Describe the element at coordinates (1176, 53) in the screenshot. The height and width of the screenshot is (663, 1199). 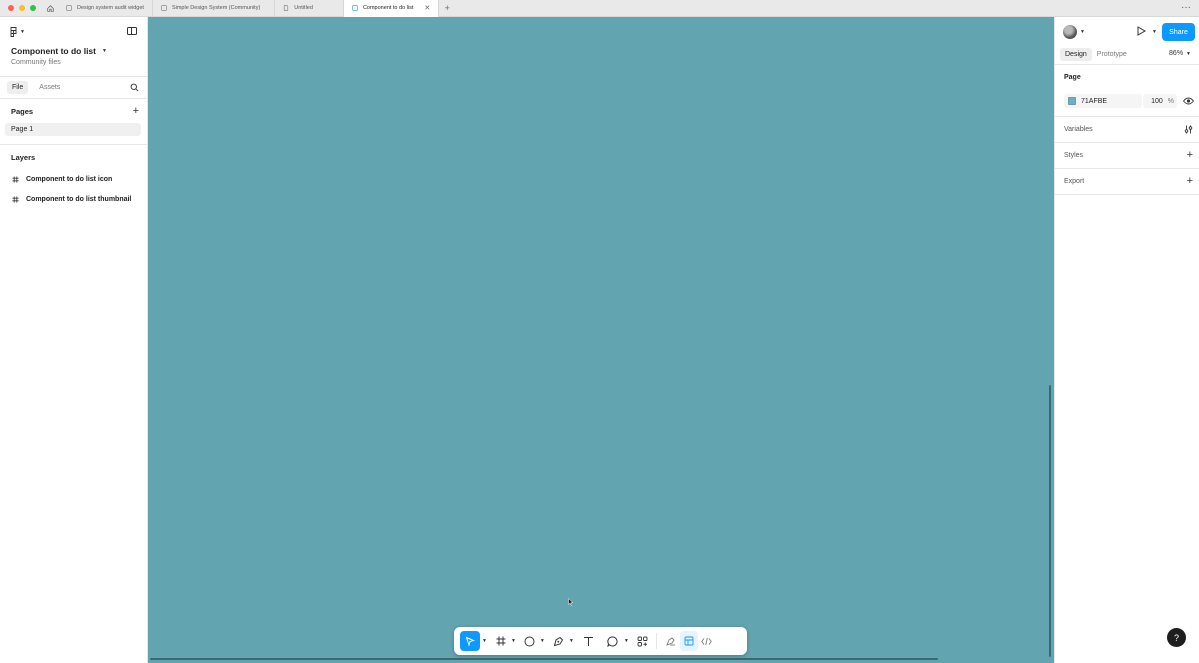
I see `zoom-value: 86%` at that location.